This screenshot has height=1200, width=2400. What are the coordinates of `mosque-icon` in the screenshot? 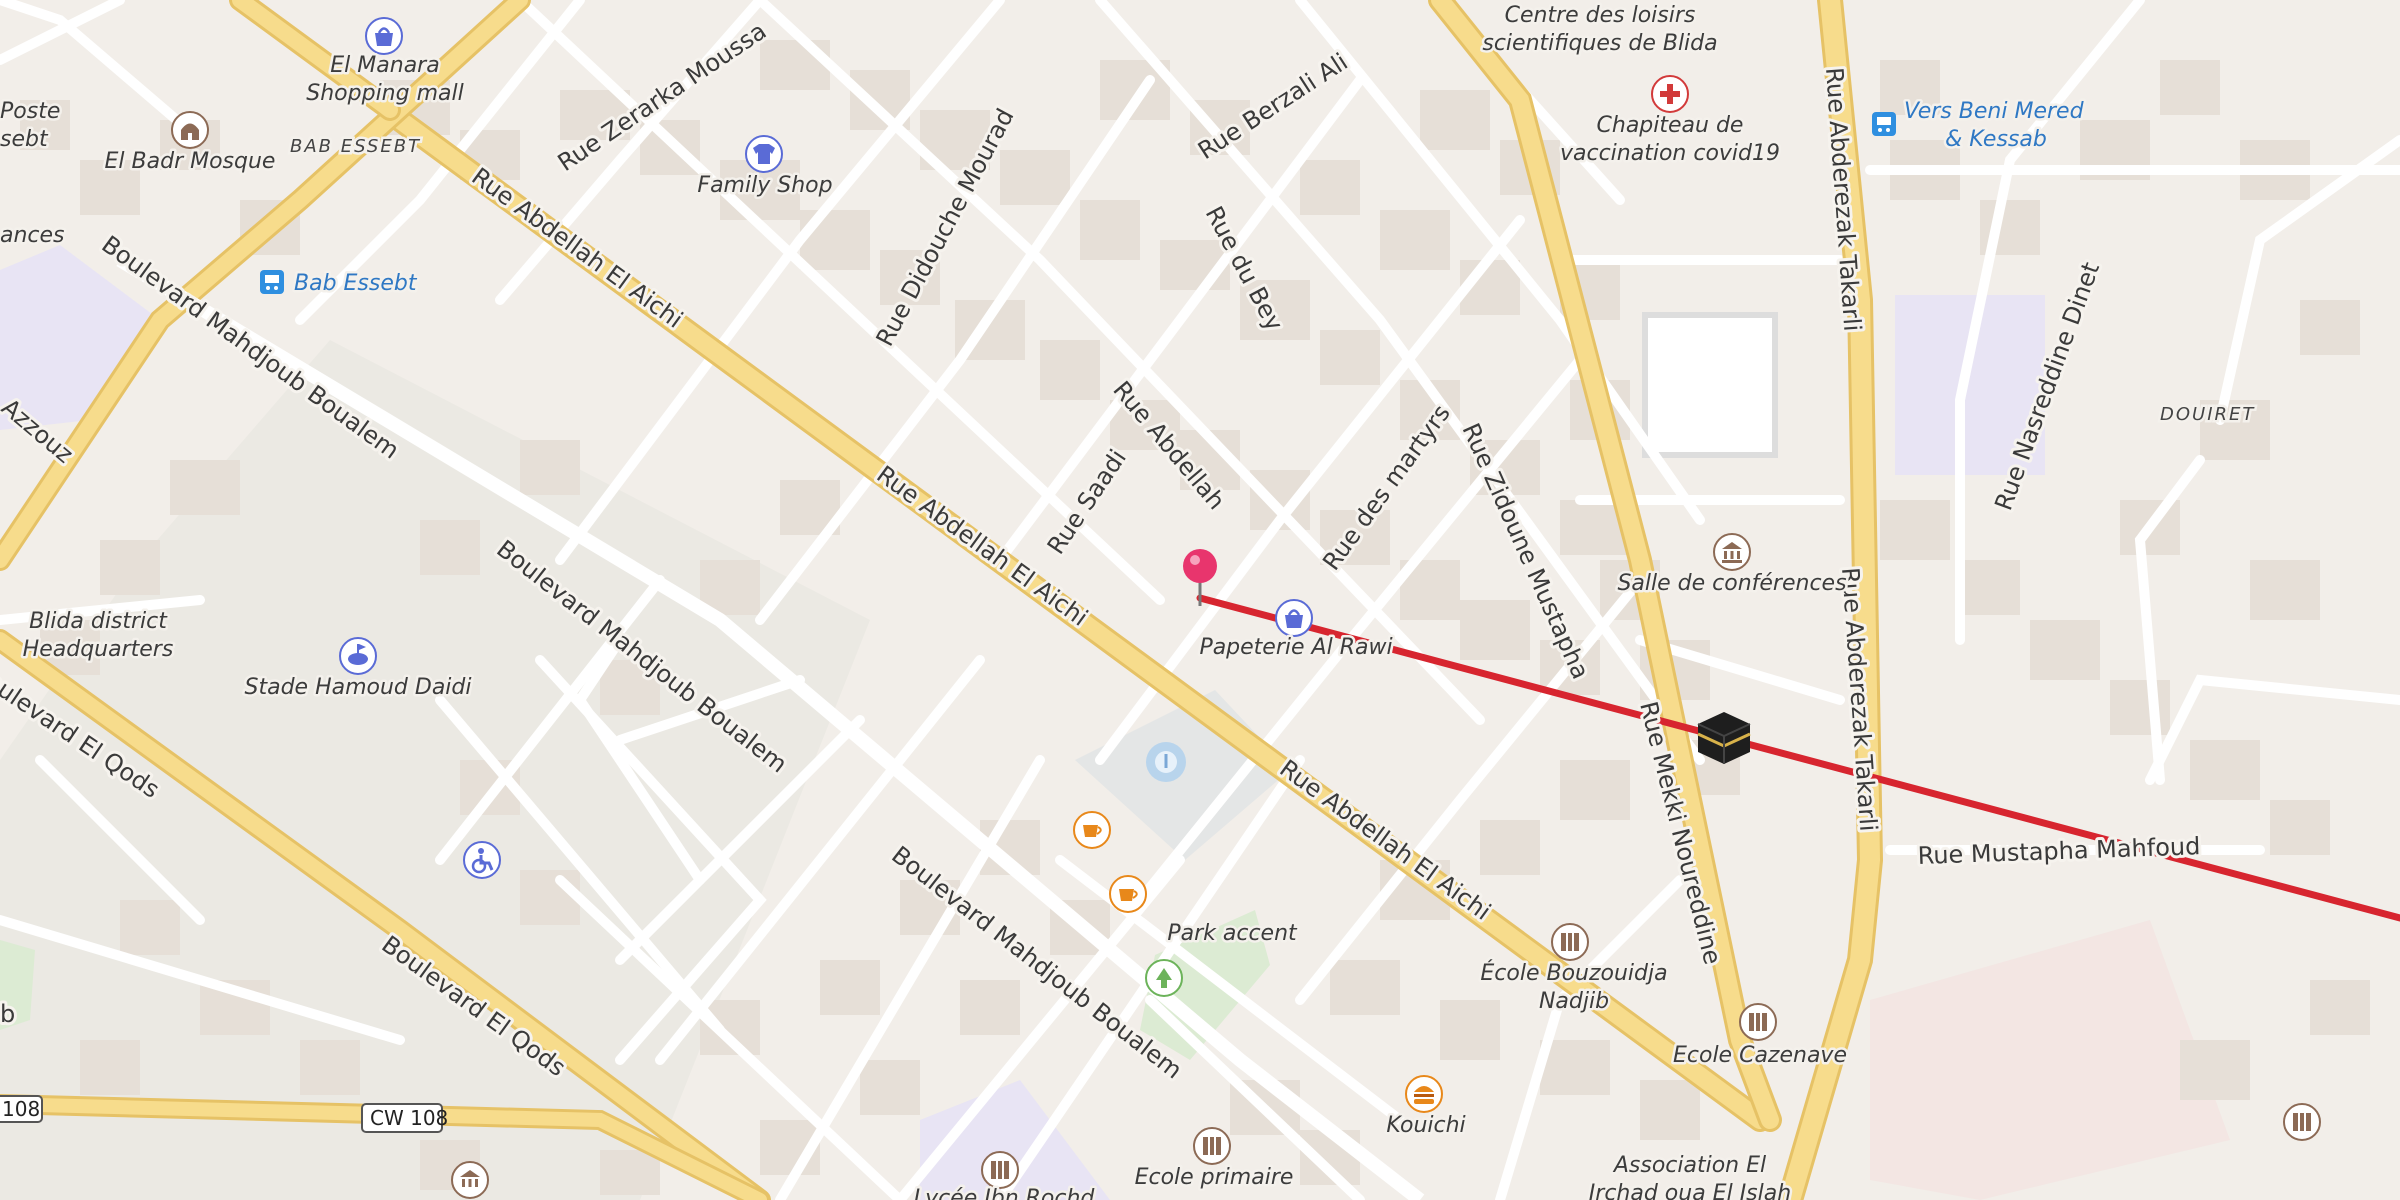 It's located at (190, 130).